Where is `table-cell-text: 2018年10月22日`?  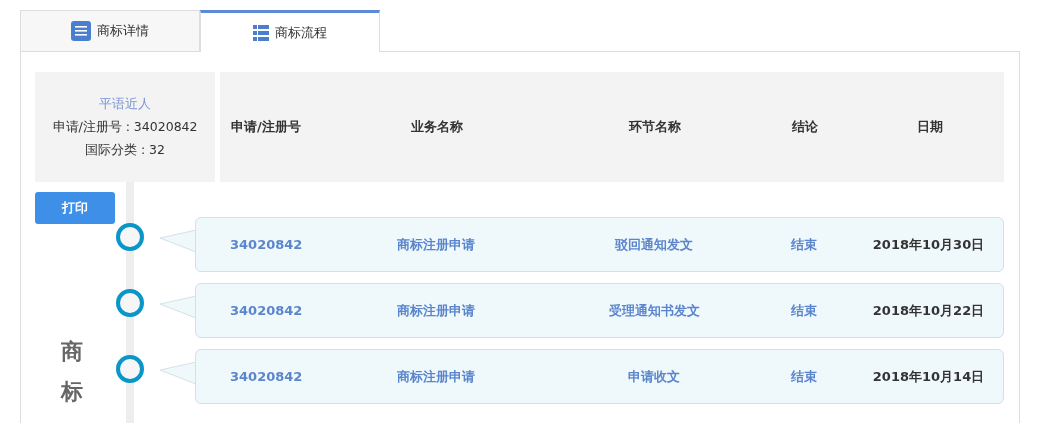
table-cell-text: 2018年10月22日 is located at coordinates (928, 310).